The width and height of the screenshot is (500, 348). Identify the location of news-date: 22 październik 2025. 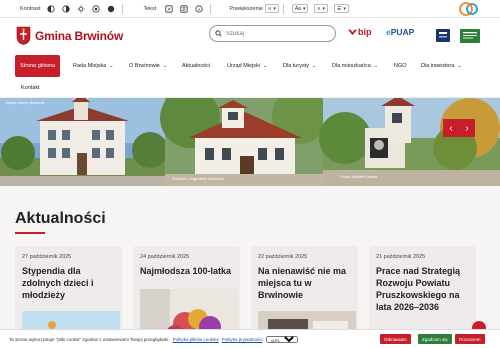
(283, 257).